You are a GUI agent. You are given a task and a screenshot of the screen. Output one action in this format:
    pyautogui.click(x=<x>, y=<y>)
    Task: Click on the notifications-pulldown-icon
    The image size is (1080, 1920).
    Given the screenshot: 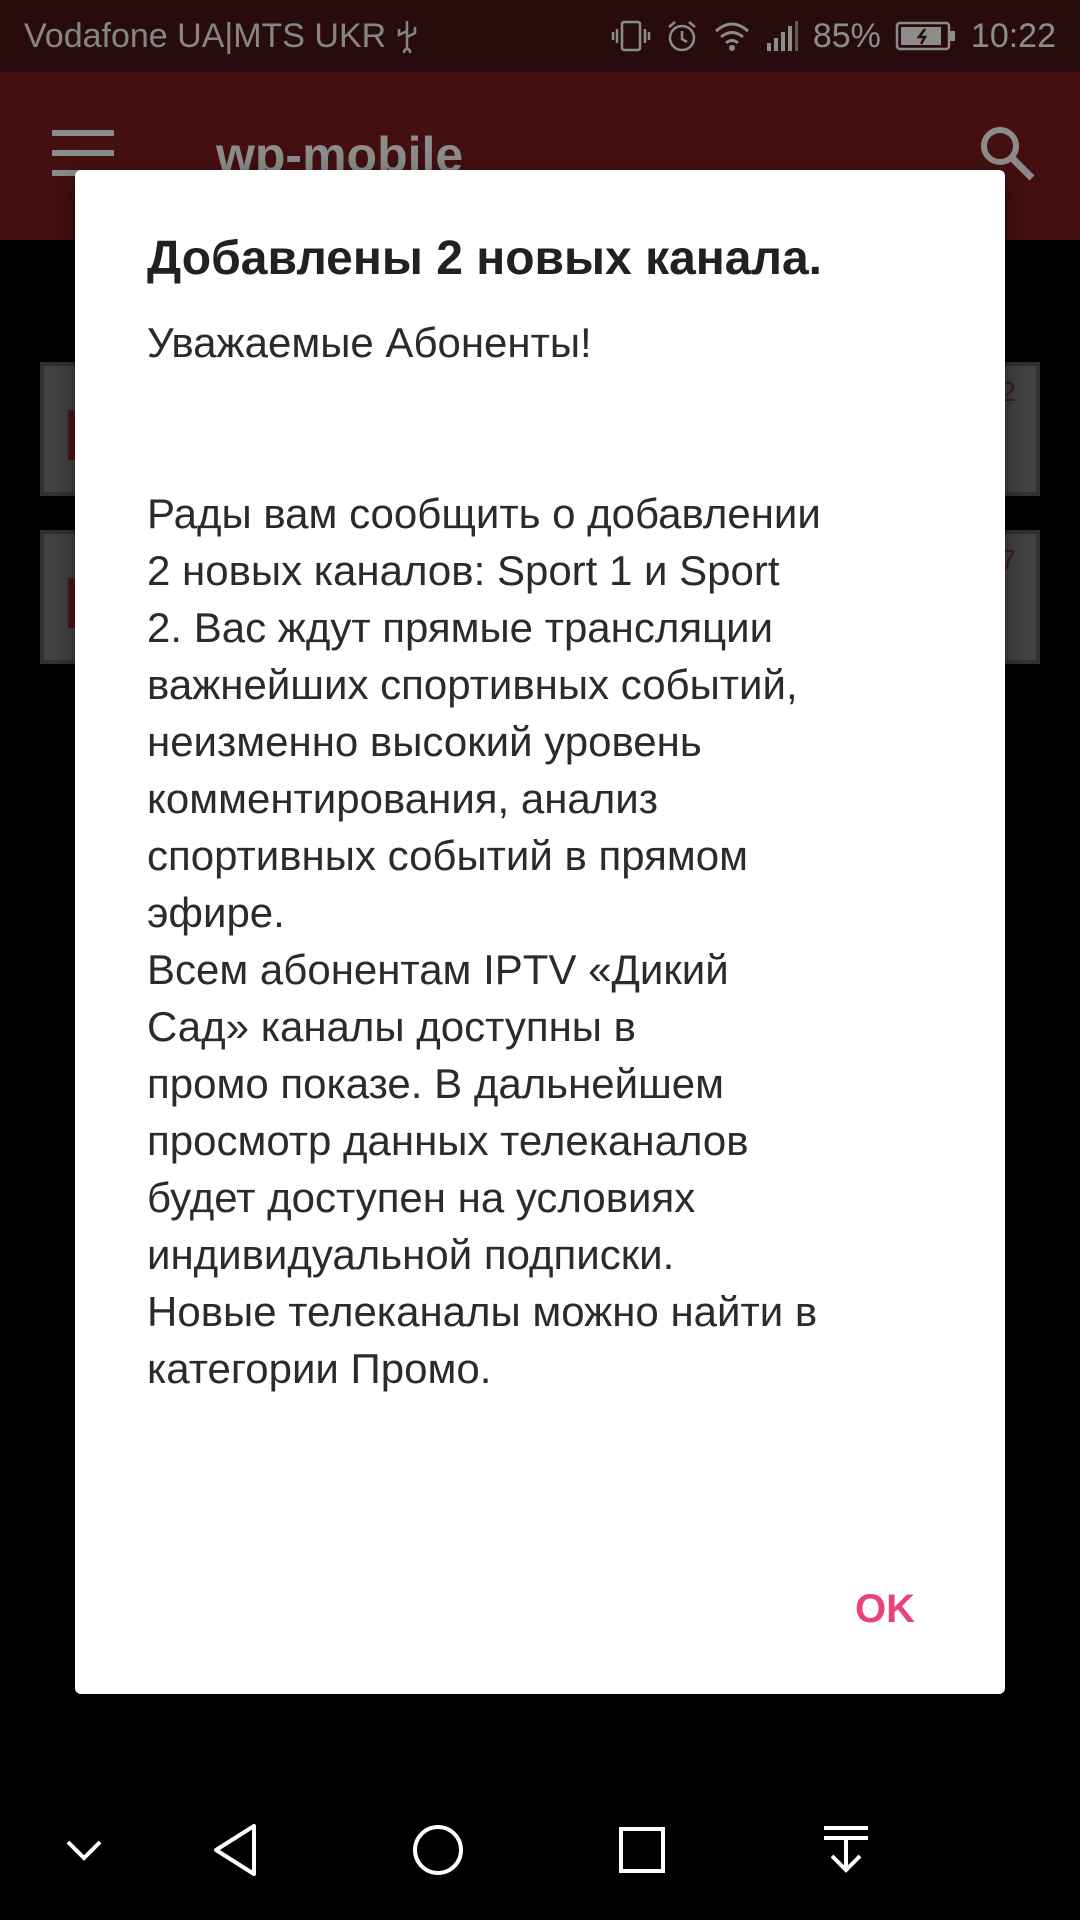 What is the action you would take?
    pyautogui.click(x=846, y=1850)
    